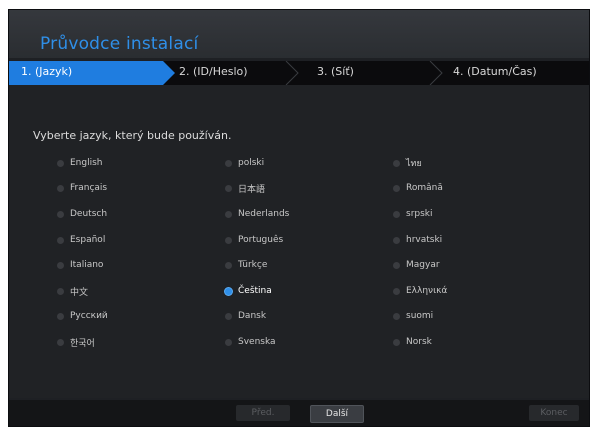  Describe the element at coordinates (228, 291) in the screenshot. I see `radio-selected-icon` at that location.